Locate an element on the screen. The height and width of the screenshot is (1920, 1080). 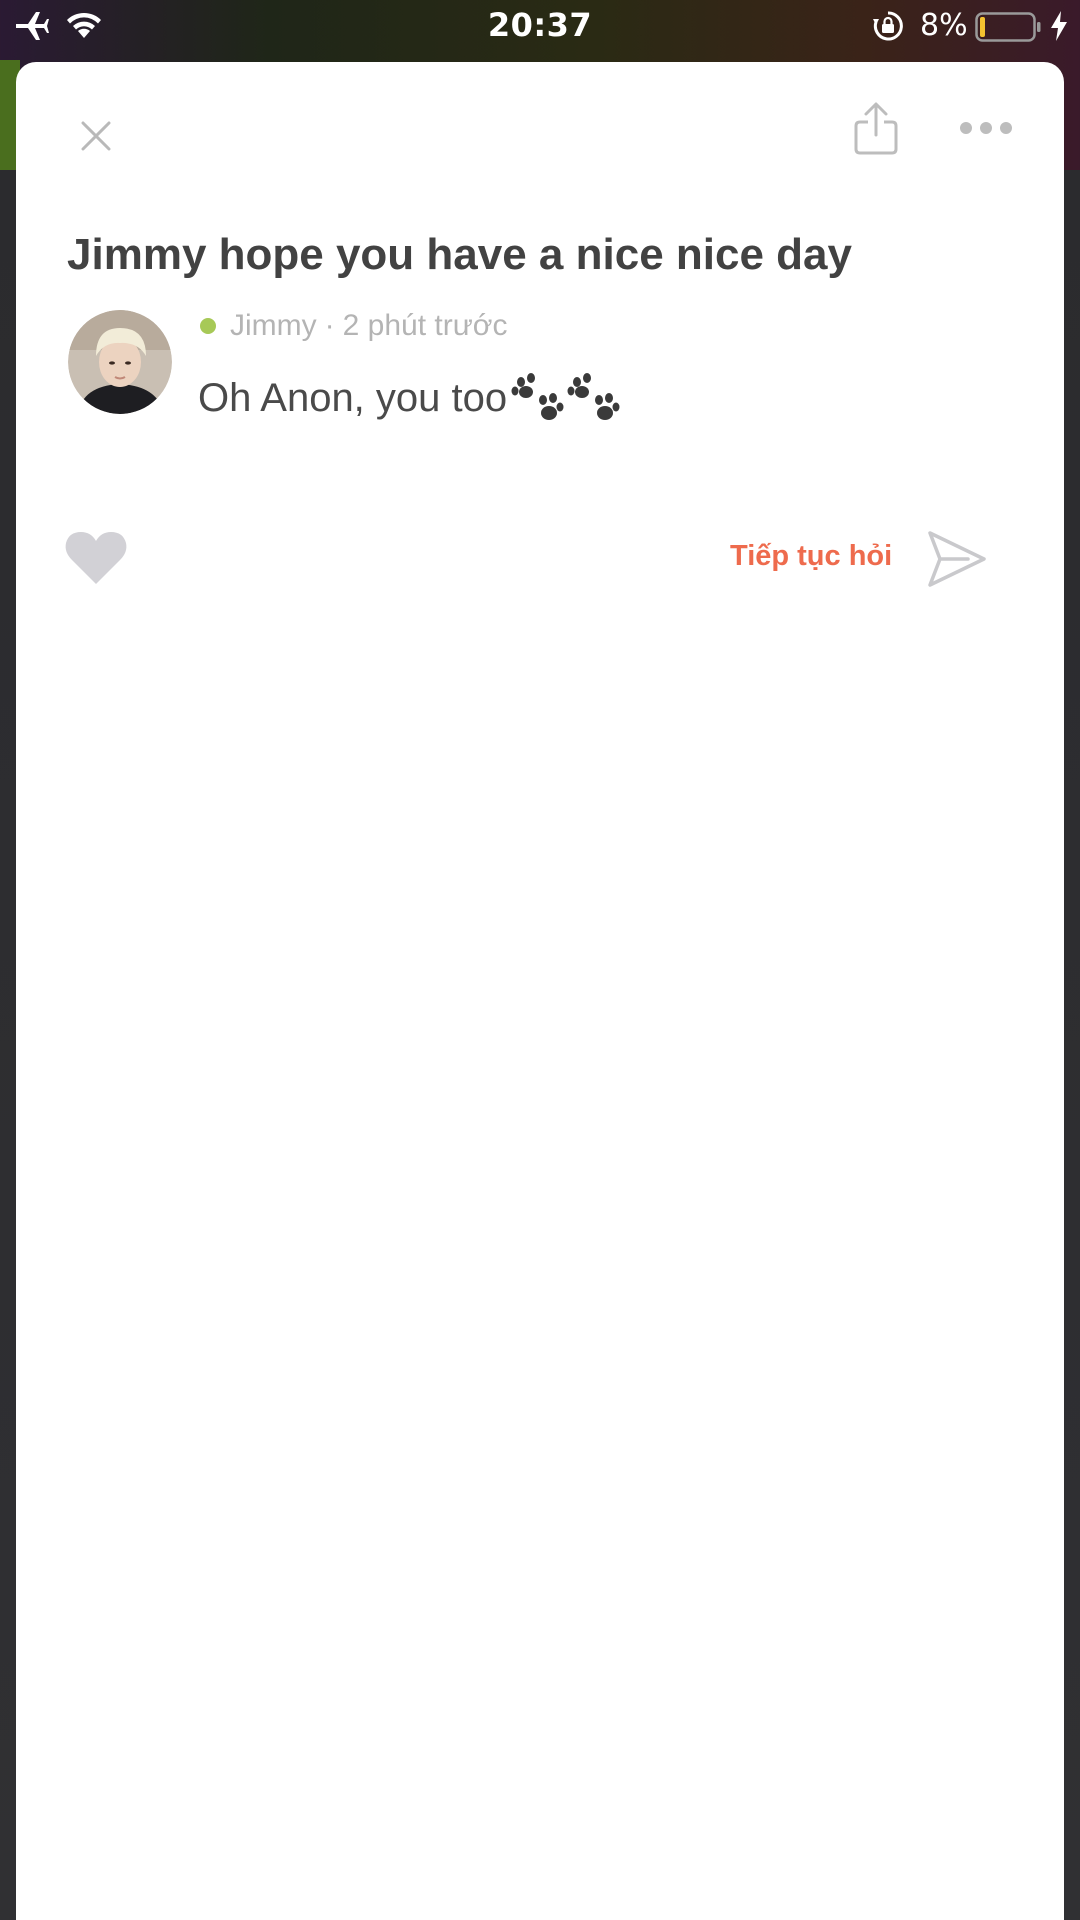
like-button is located at coordinates (96, 558).